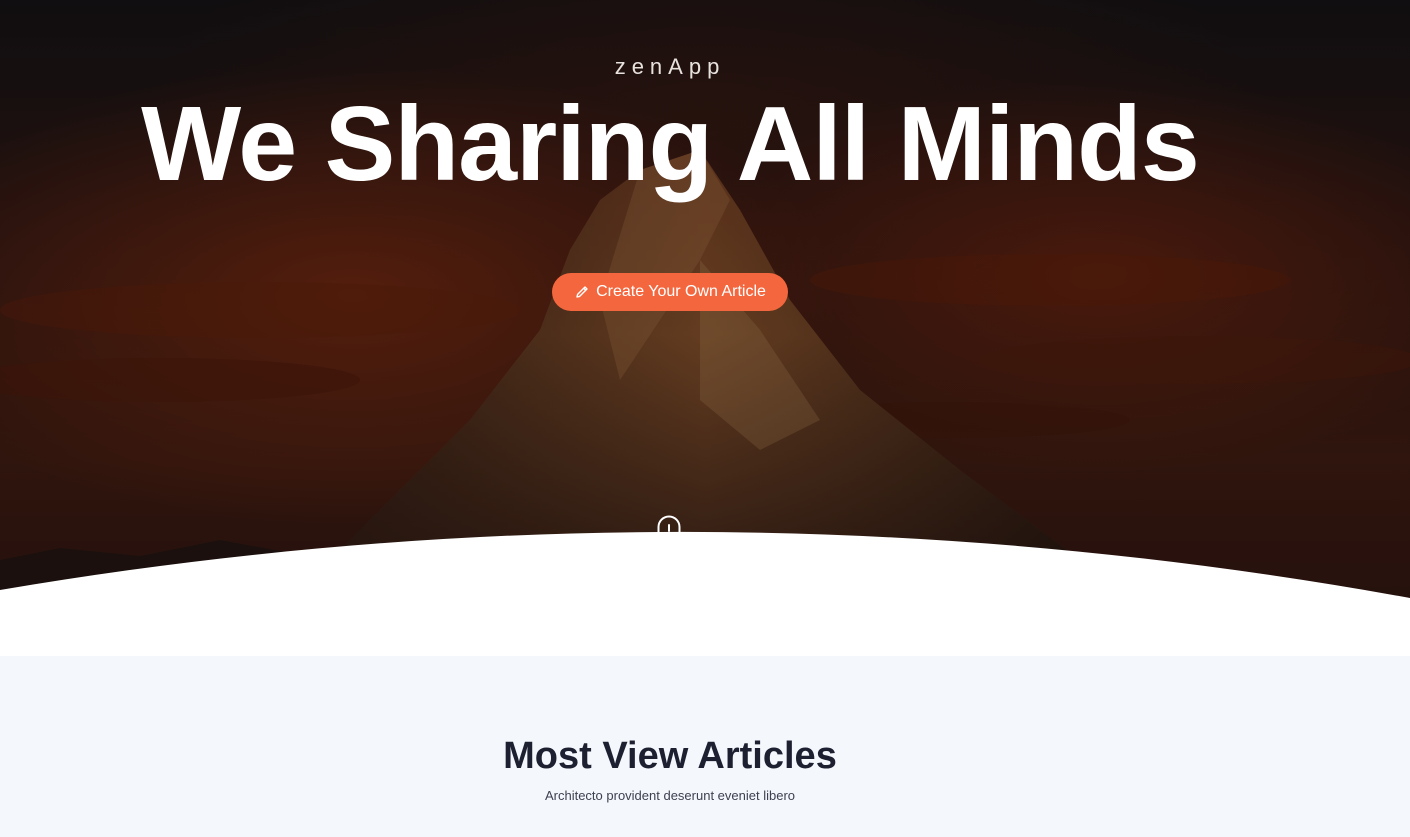 The height and width of the screenshot is (837, 1410). I want to click on section-title: Most View Articles, so click(670, 756).